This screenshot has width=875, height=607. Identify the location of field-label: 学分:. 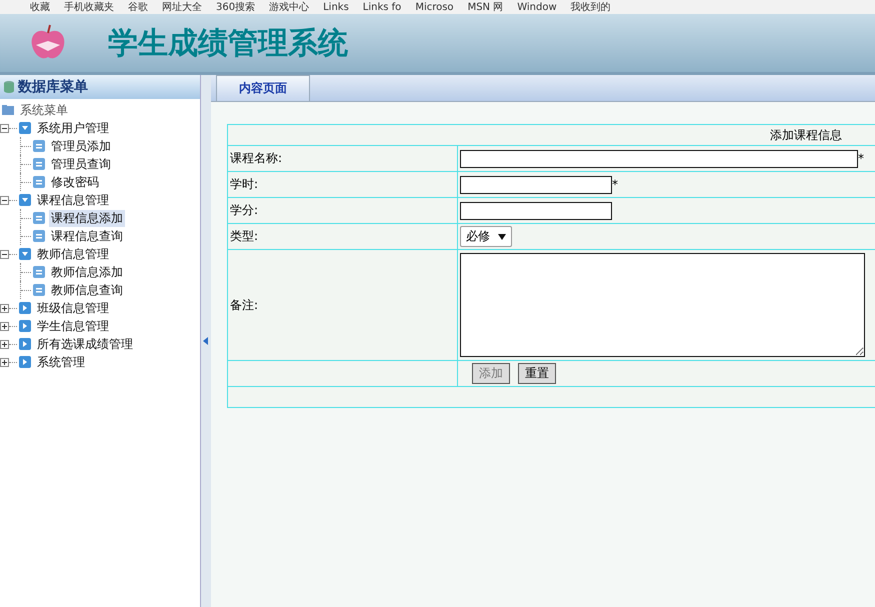
(244, 210).